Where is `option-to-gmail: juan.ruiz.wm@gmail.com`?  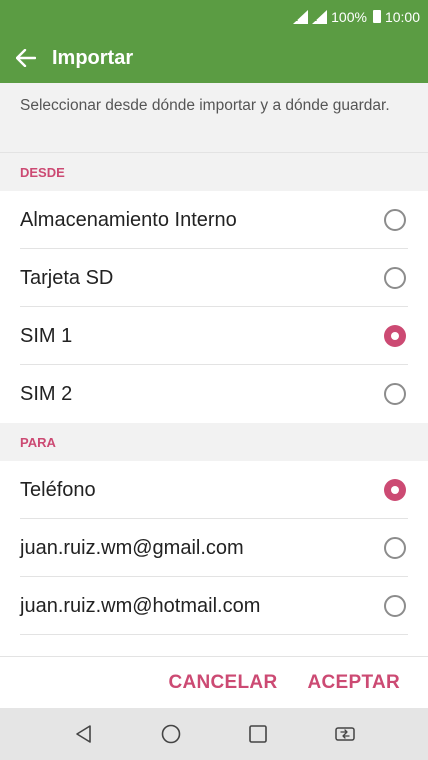 option-to-gmail: juan.ruiz.wm@gmail.com is located at coordinates (214, 548).